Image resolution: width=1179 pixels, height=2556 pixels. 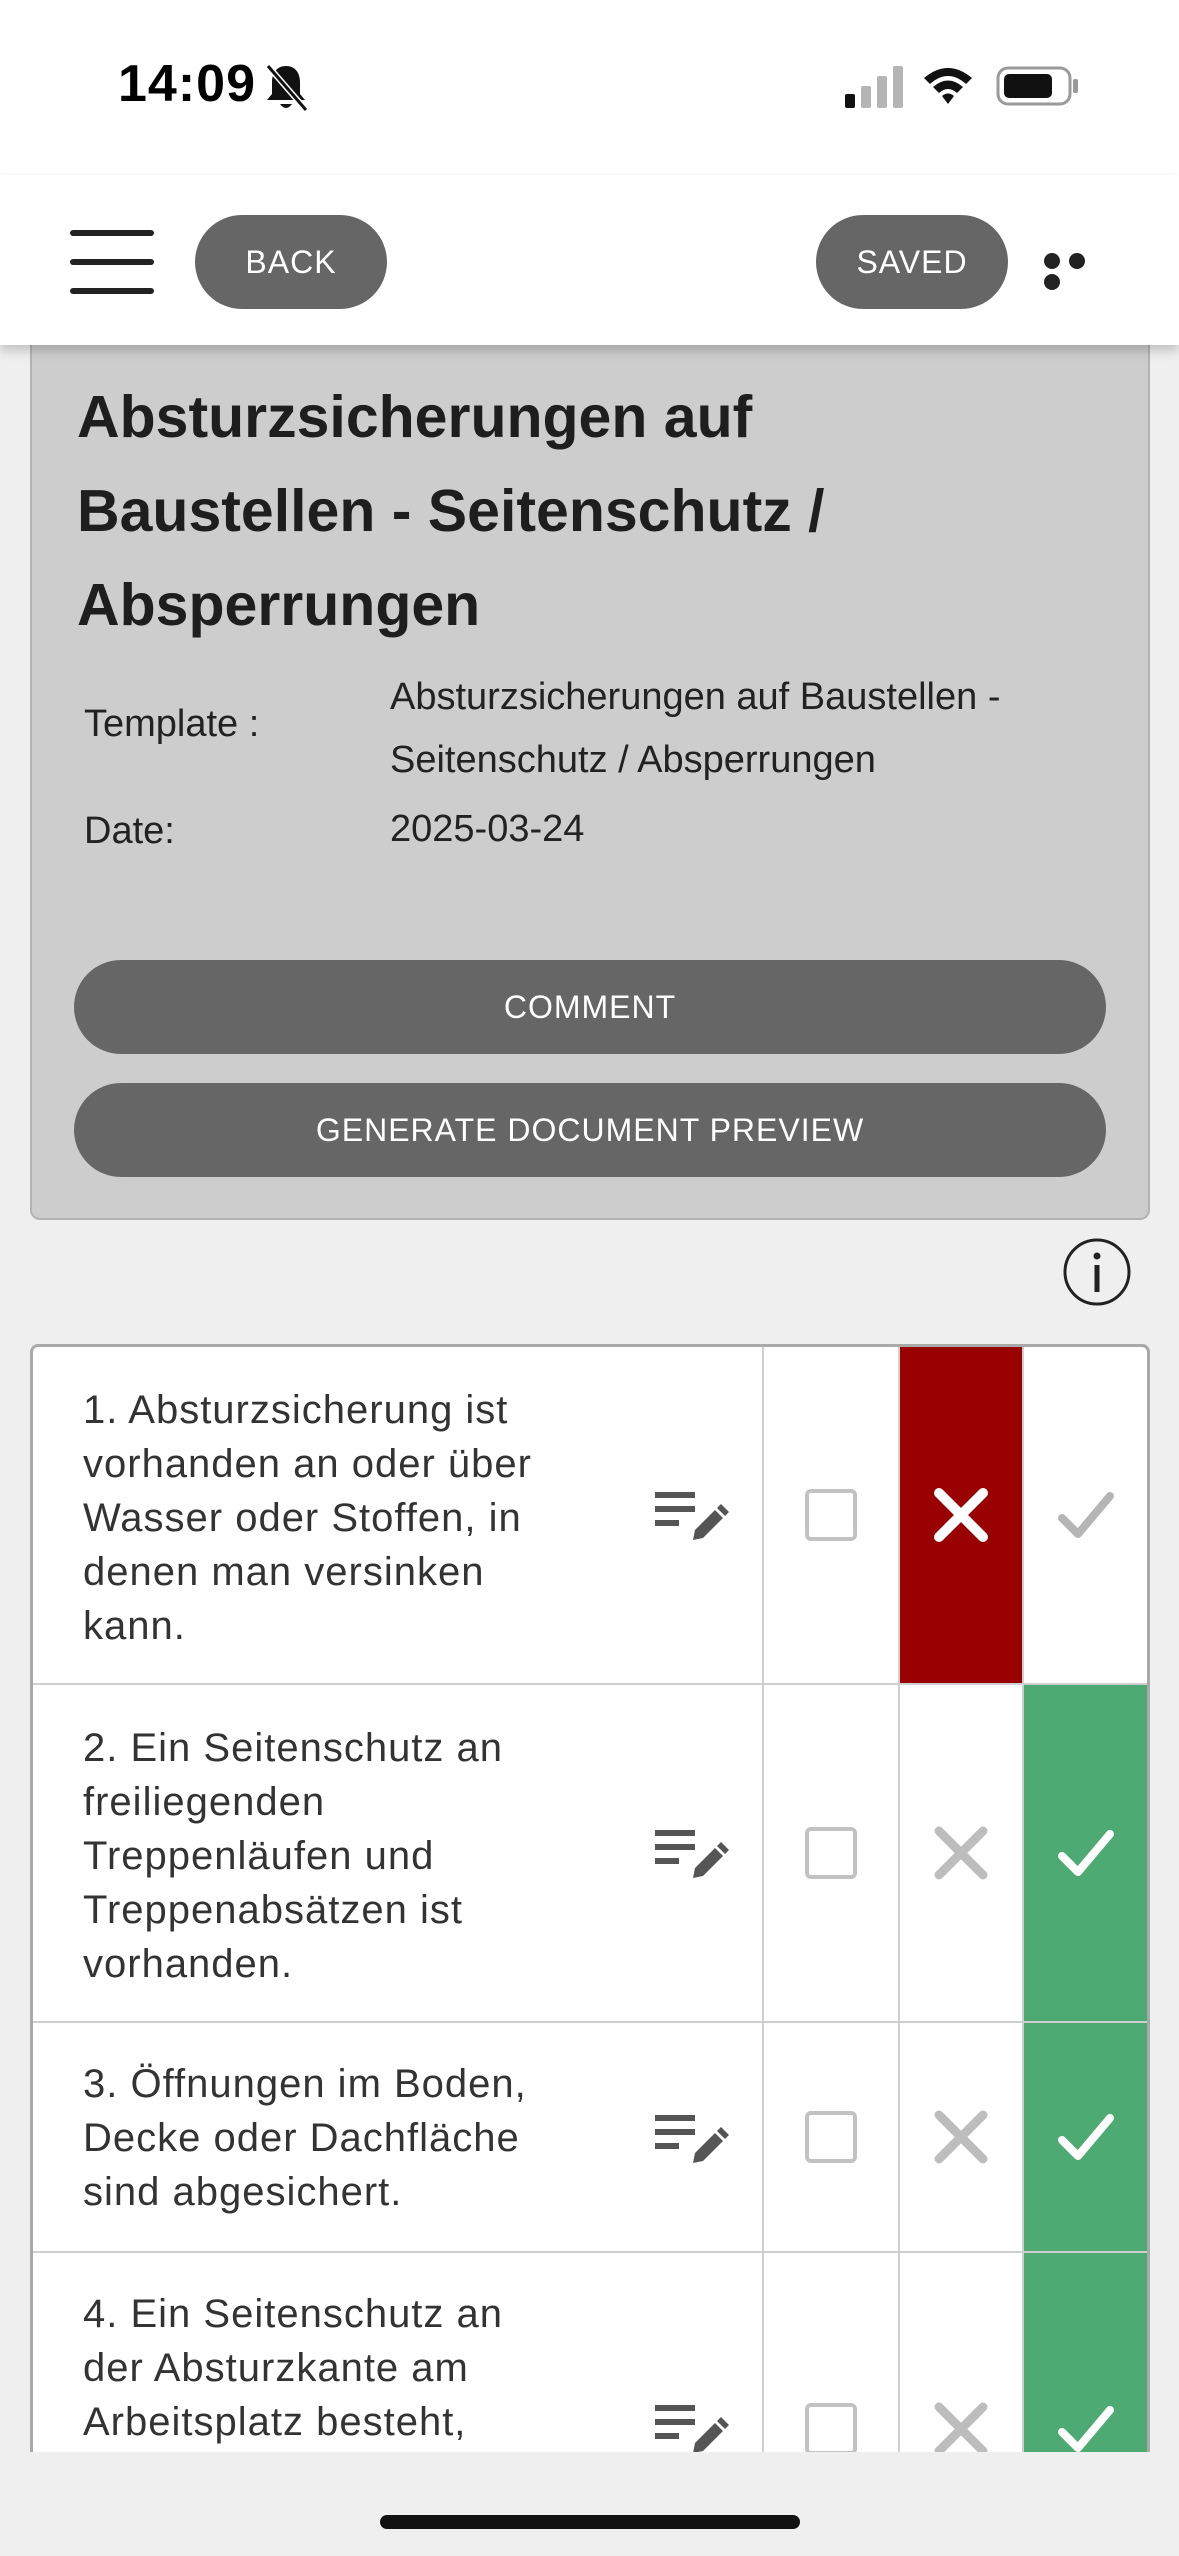 What do you see at coordinates (912, 262) in the screenshot?
I see `saved-button: SAVED` at bounding box center [912, 262].